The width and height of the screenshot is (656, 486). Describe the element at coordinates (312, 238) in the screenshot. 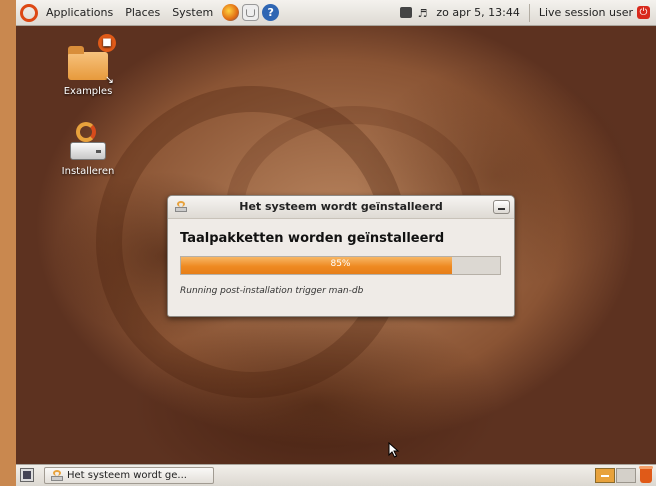

I see `dialog-heading: Taalpakketten worden geïnstalleerd` at that location.